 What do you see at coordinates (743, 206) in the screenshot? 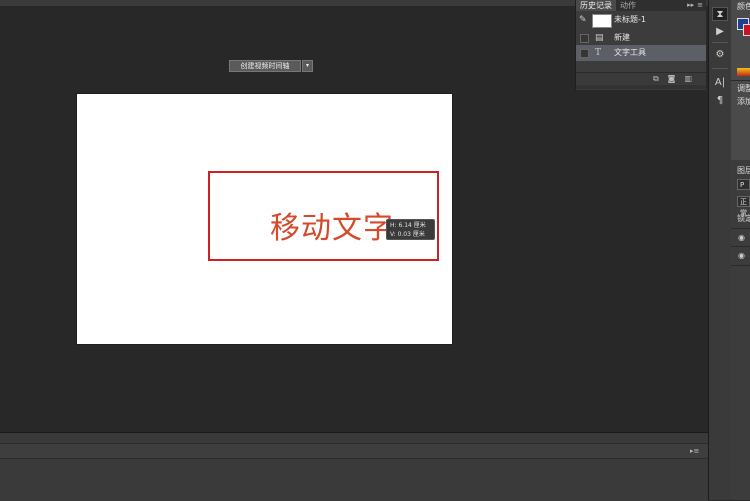
I see `blend-mode-select: 正常` at bounding box center [743, 206].